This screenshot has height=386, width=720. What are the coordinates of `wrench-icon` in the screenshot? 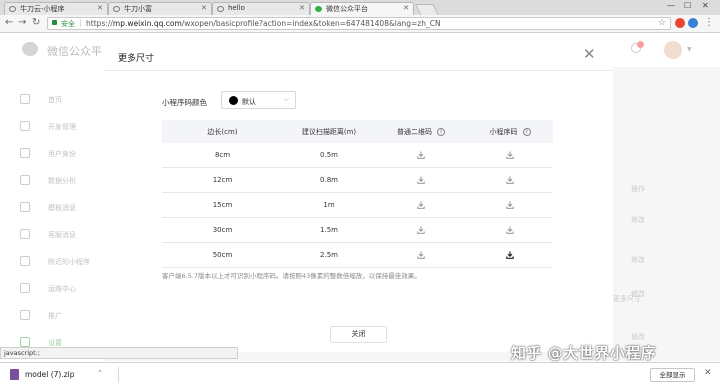 It's located at (25, 288).